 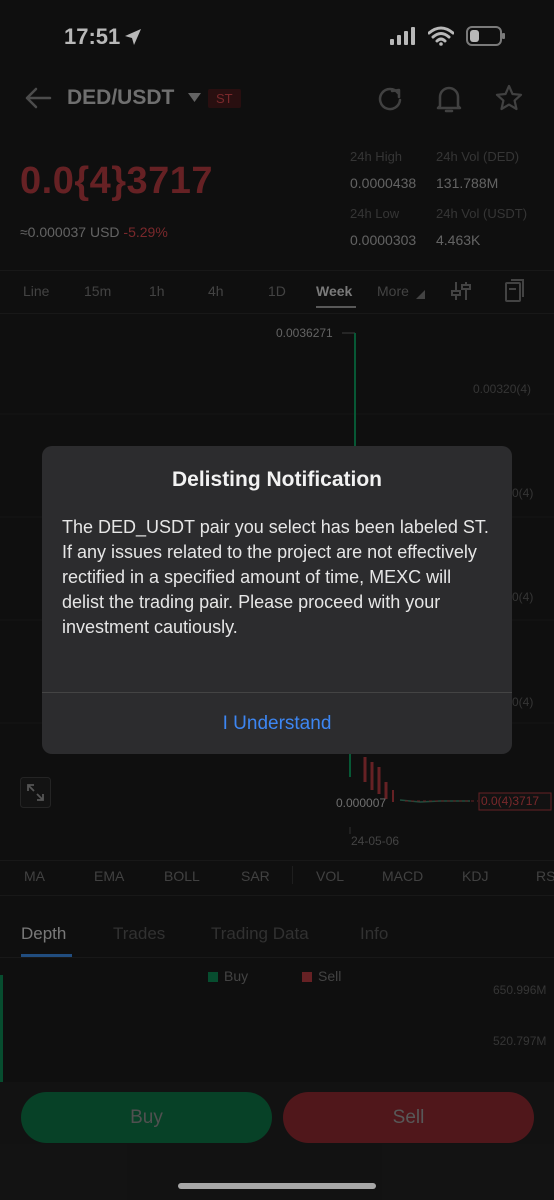 What do you see at coordinates (277, 479) in the screenshot?
I see `dialog-title: Delisting Notification` at bounding box center [277, 479].